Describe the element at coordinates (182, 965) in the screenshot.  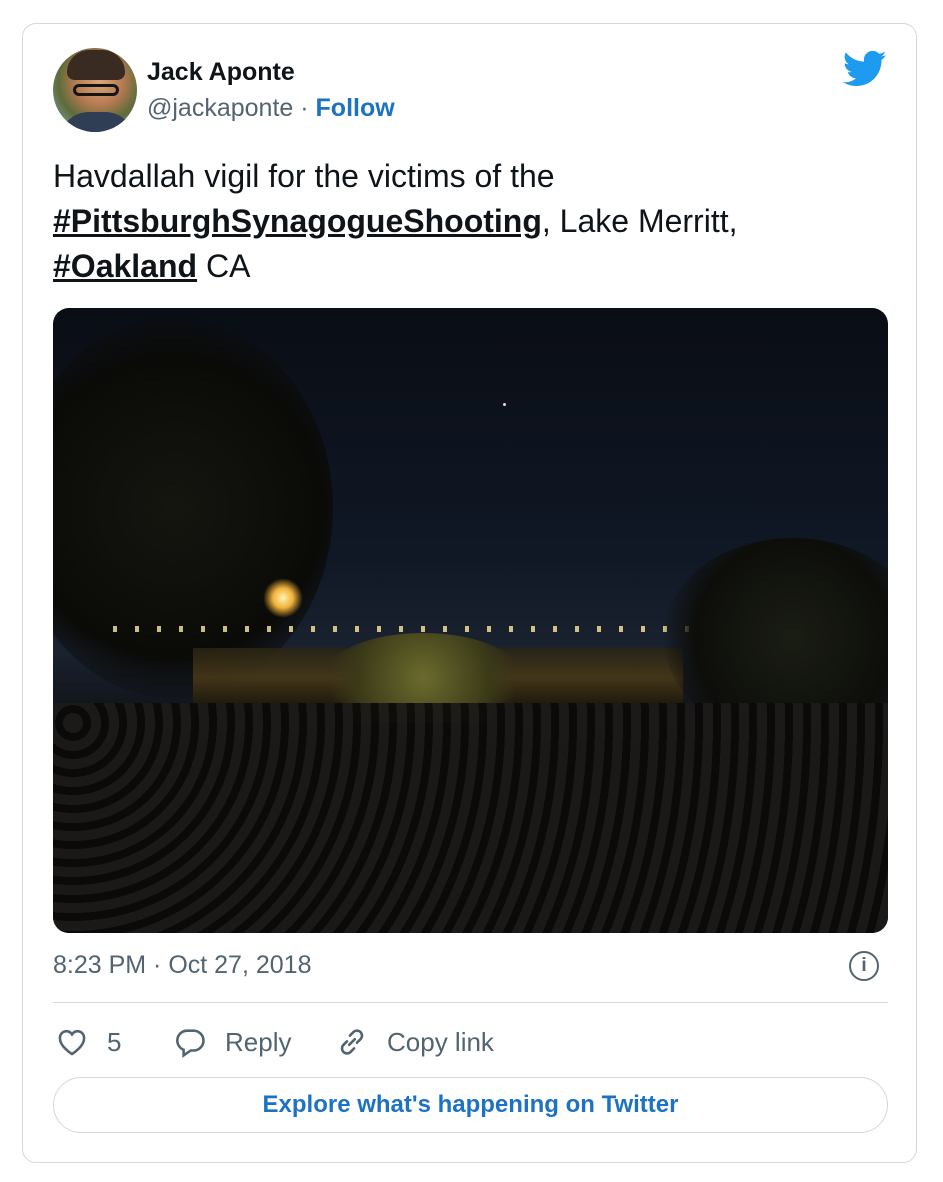
I see `tweet-timestamp: 8:23 PM · Oct 27, 2018` at that location.